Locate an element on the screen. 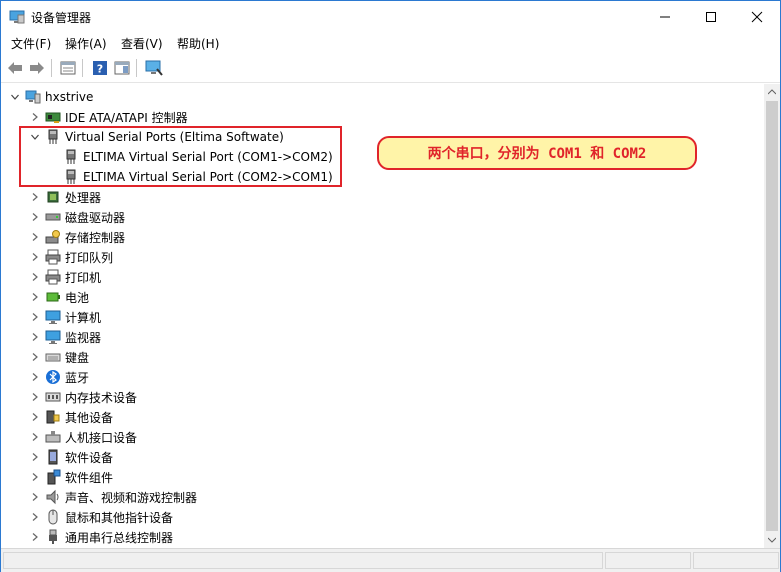 This screenshot has height=572, width=781. collapse-toggle is located at coordinates (15, 97).